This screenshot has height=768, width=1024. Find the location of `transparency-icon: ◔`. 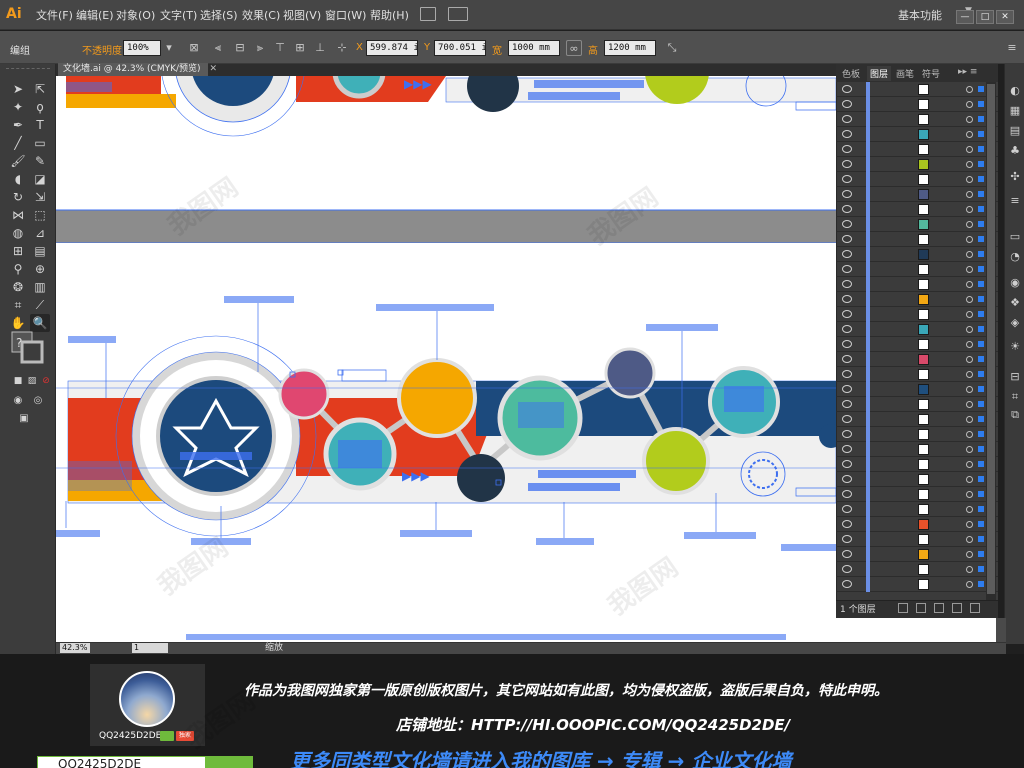

transparency-icon: ◔ is located at coordinates (1015, 257).